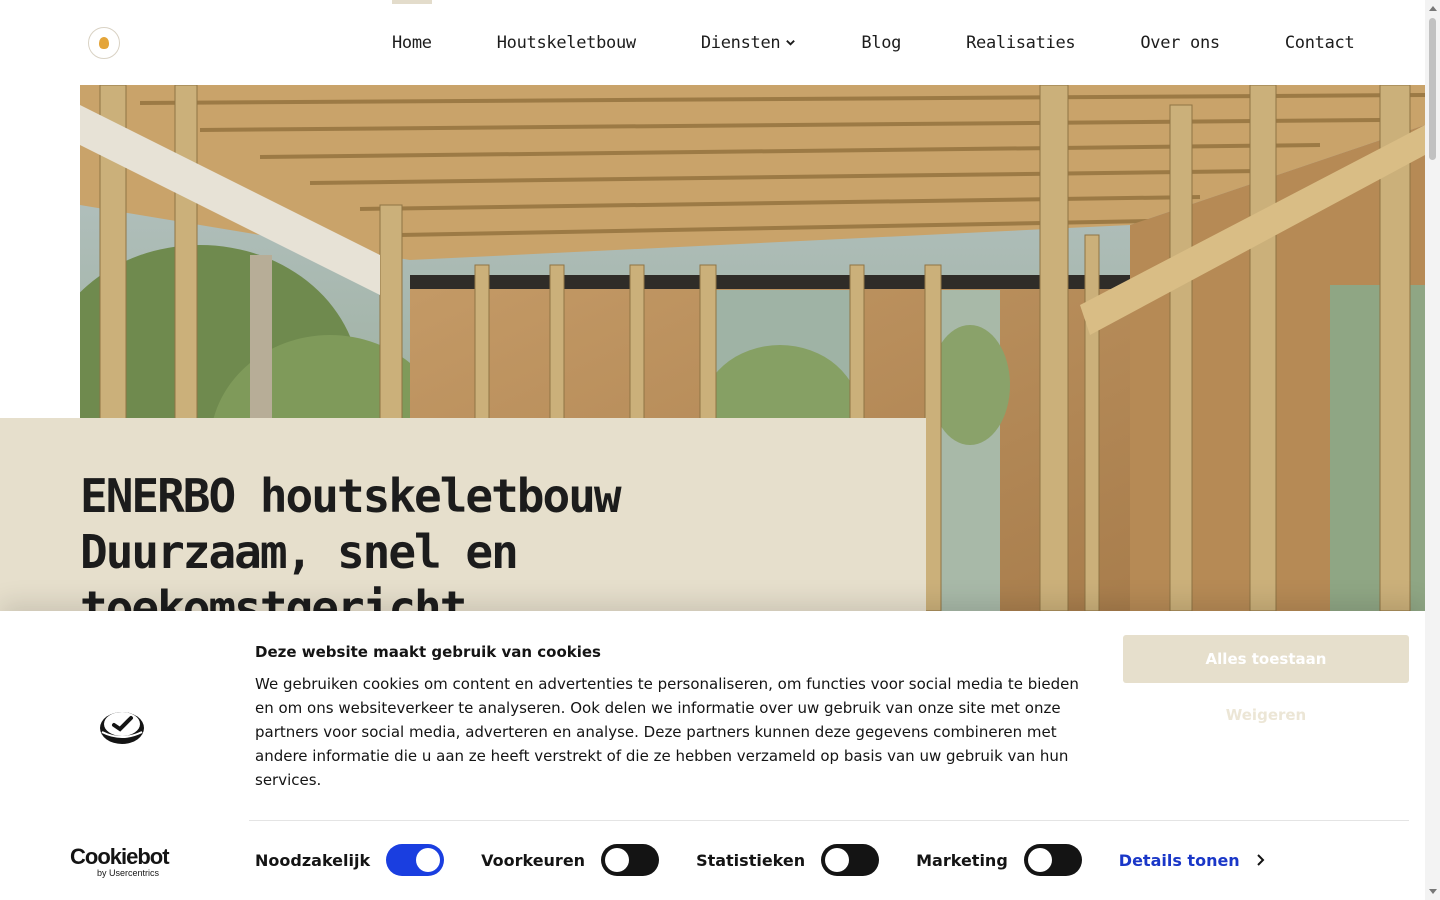 The height and width of the screenshot is (900, 1440). Describe the element at coordinates (1320, 42) in the screenshot. I see `nav-contact: Contact` at that location.